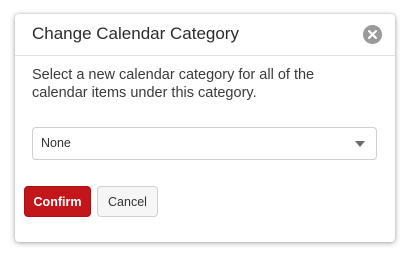  What do you see at coordinates (135, 33) in the screenshot?
I see `dialog-title: Change Calendar Category` at bounding box center [135, 33].